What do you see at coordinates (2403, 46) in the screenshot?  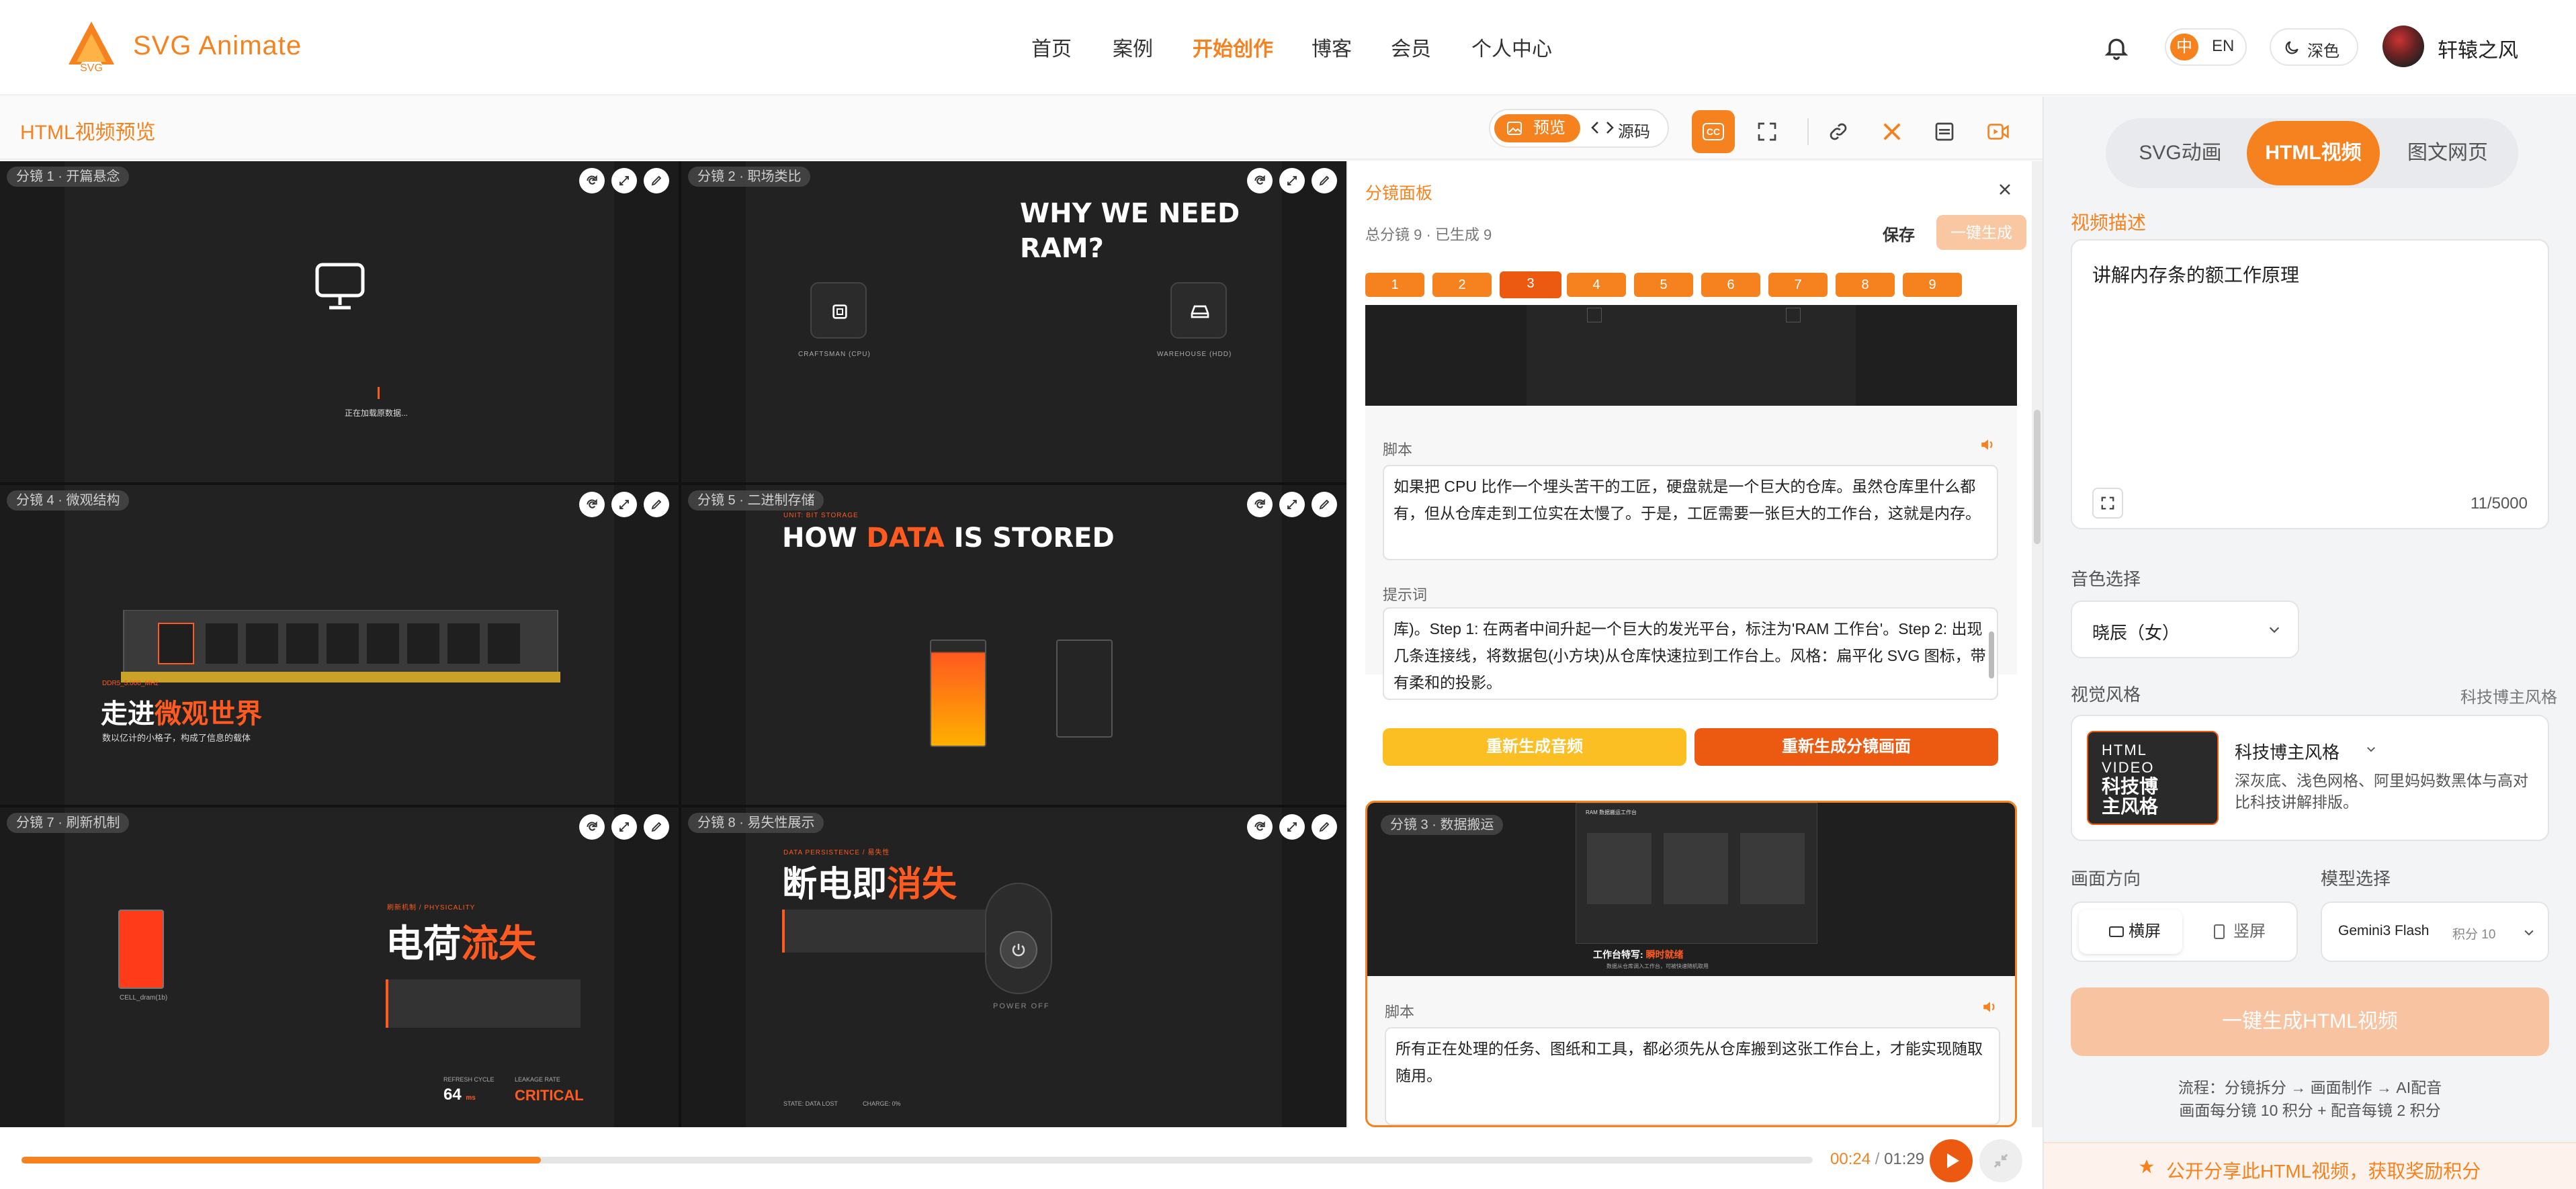 I see `avatar` at bounding box center [2403, 46].